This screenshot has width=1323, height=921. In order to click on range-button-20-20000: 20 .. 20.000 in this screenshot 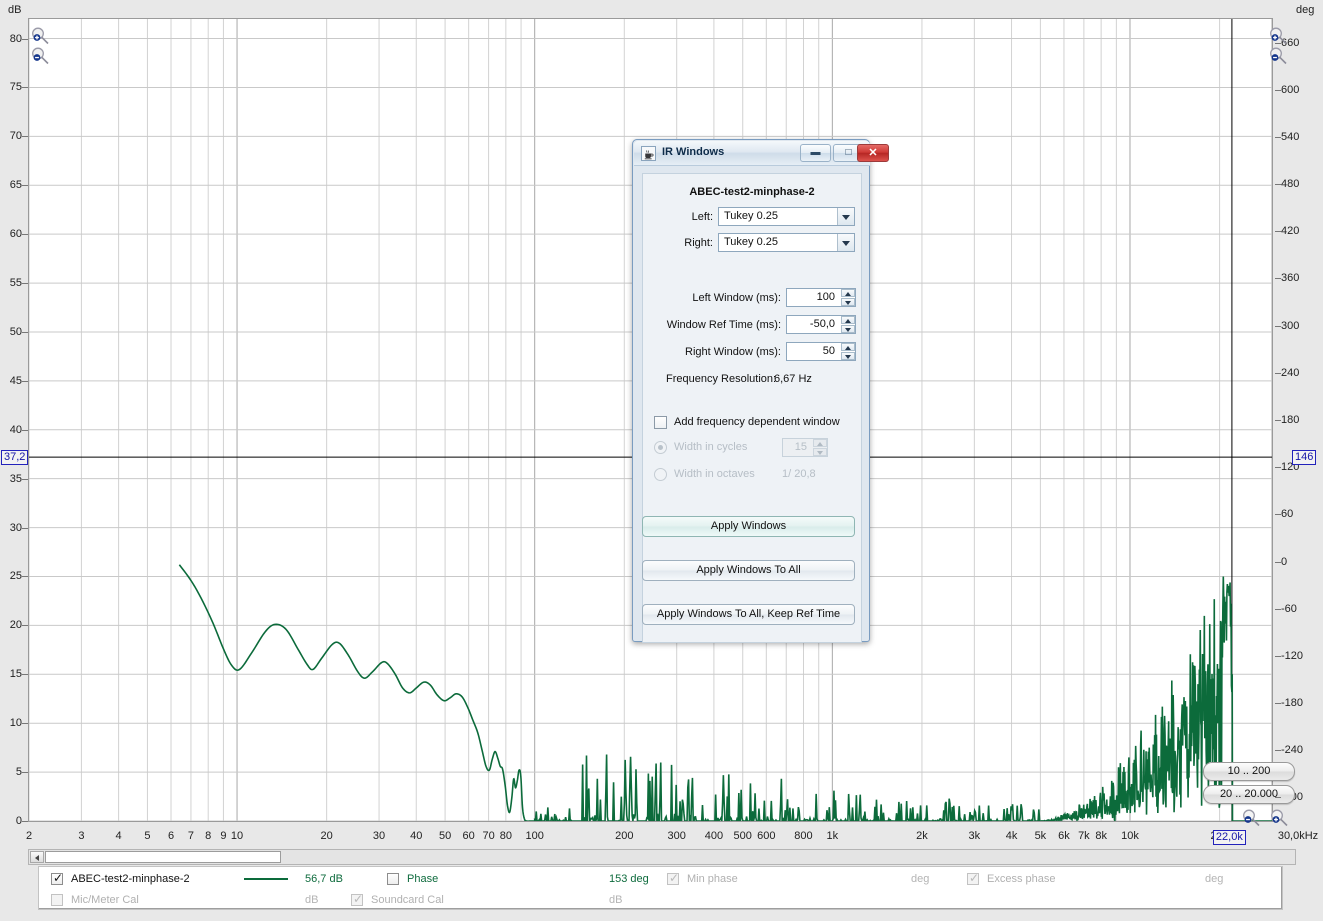, I will do `click(1249, 794)`.